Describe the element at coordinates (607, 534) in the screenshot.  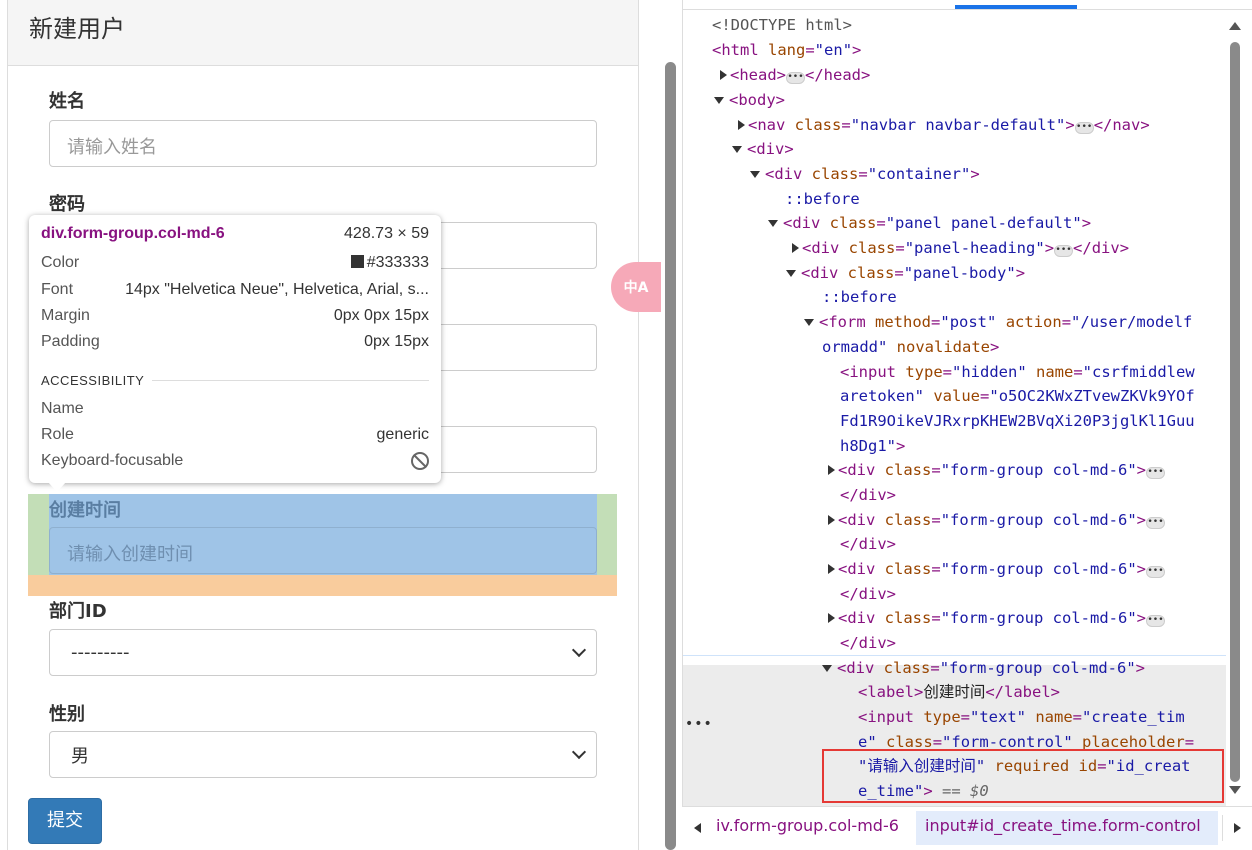
I see `highlight-padding-right` at that location.